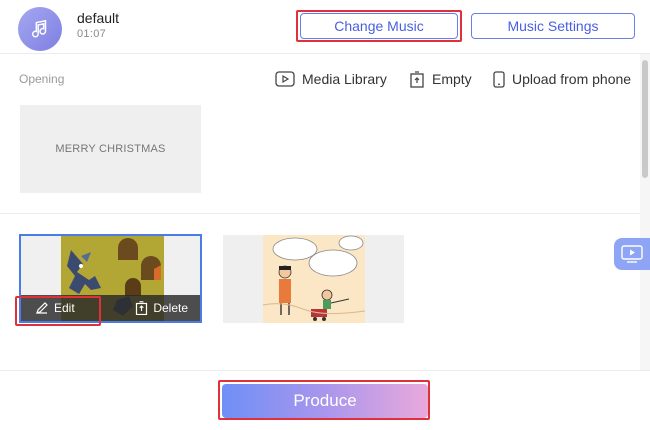 Image resolution: width=650 pixels, height=430 pixels. I want to click on media-library-icon, so click(285, 79).